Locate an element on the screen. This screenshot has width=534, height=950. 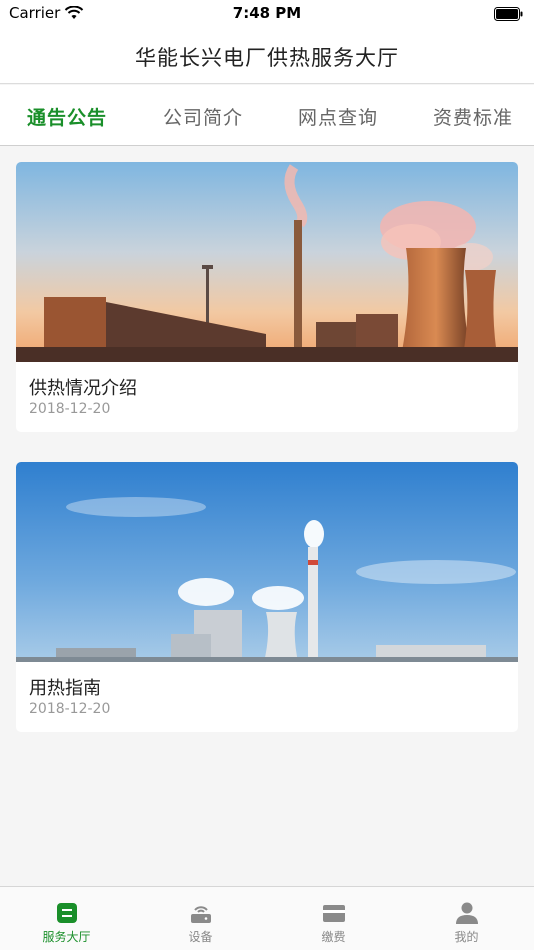
page-title: 华能长兴电厂供热服务大厅 is located at coordinates (267, 58).